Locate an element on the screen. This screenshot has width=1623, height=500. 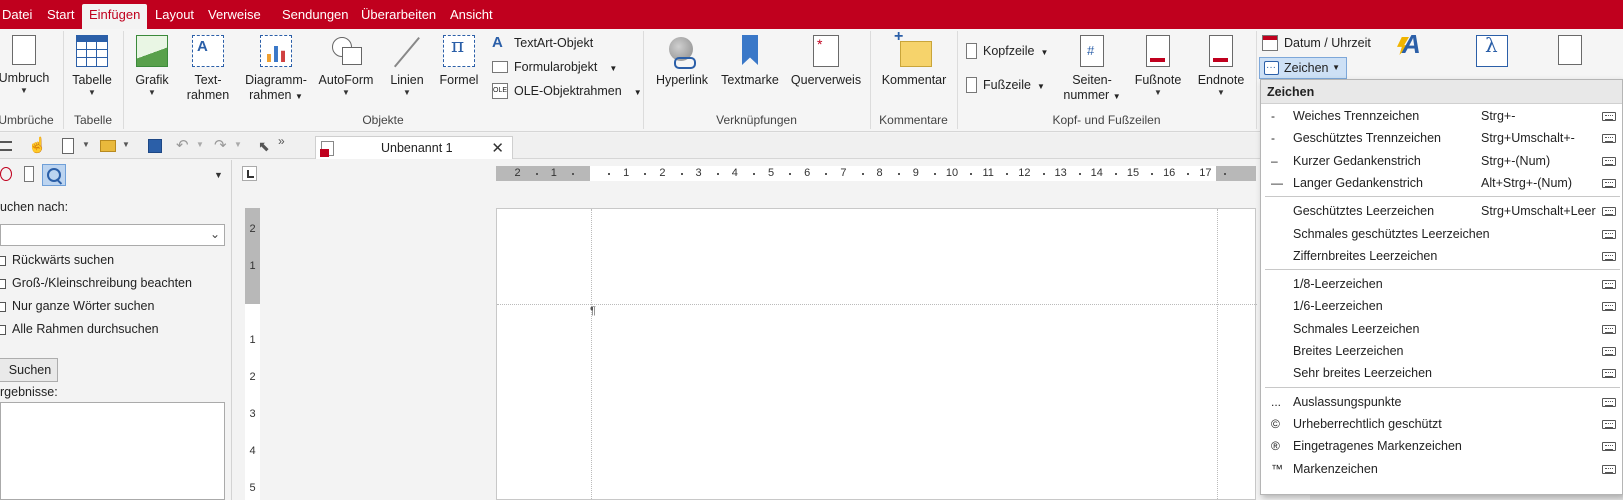
horizontal-ruler: 2 1 1 2 3 4 5 6 7 8 9 10 11 12 13 14 15 16 17 is located at coordinates (879, 173).